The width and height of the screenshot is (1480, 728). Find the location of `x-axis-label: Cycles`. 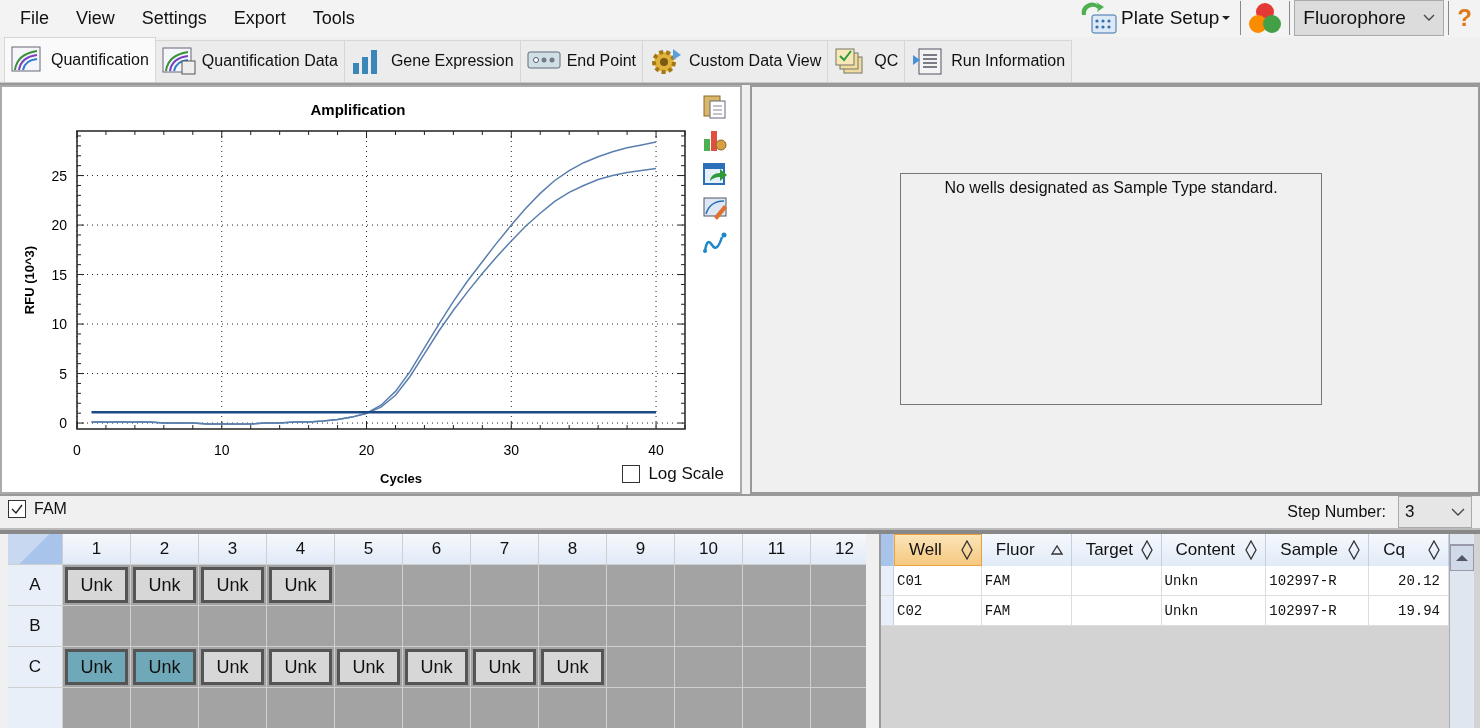

x-axis-label: Cycles is located at coordinates (401, 478).